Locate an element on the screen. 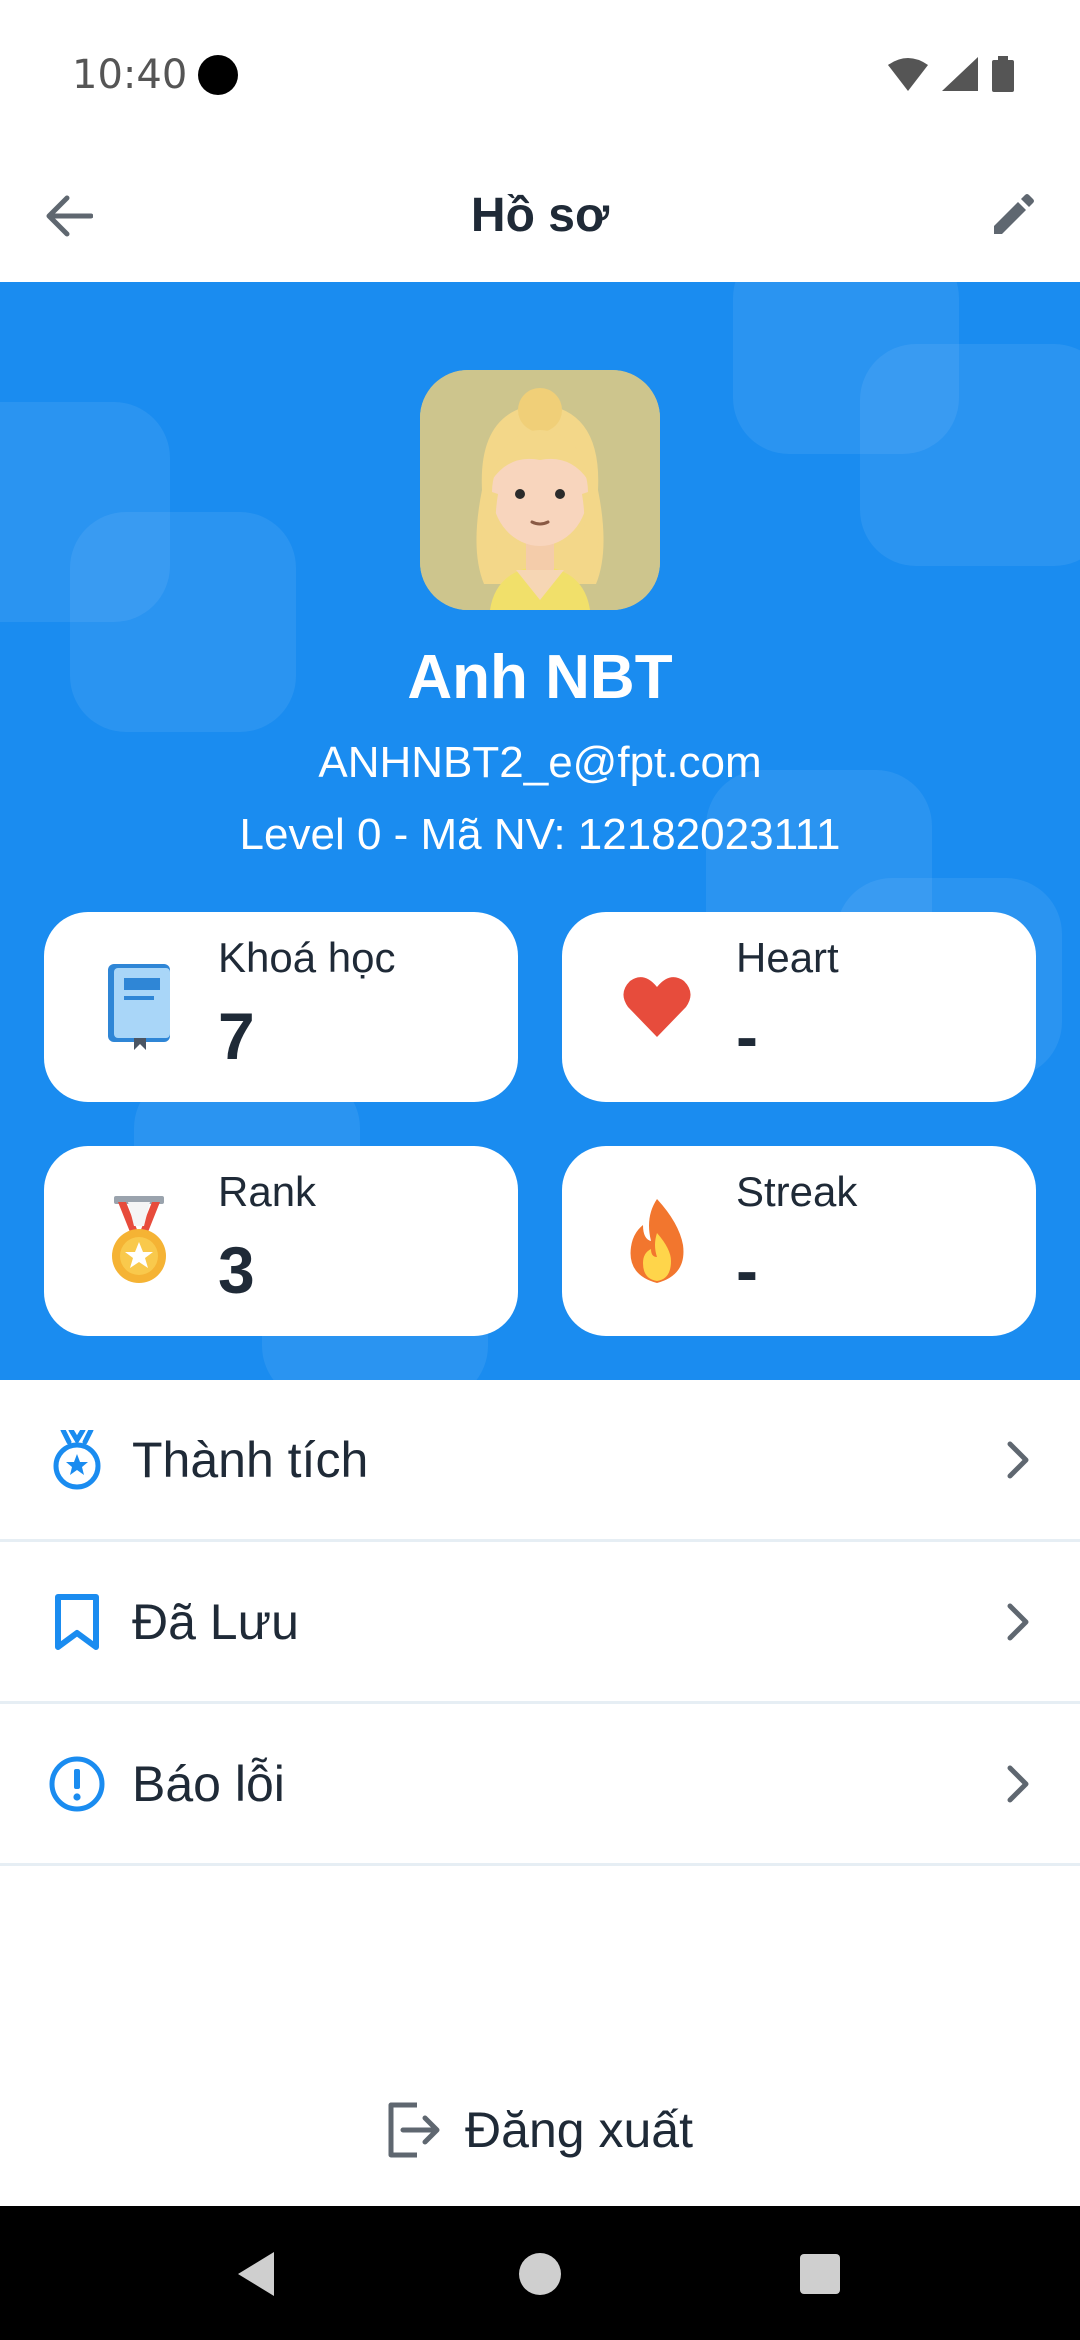 The height and width of the screenshot is (2340, 1080). avatar is located at coordinates (540, 490).